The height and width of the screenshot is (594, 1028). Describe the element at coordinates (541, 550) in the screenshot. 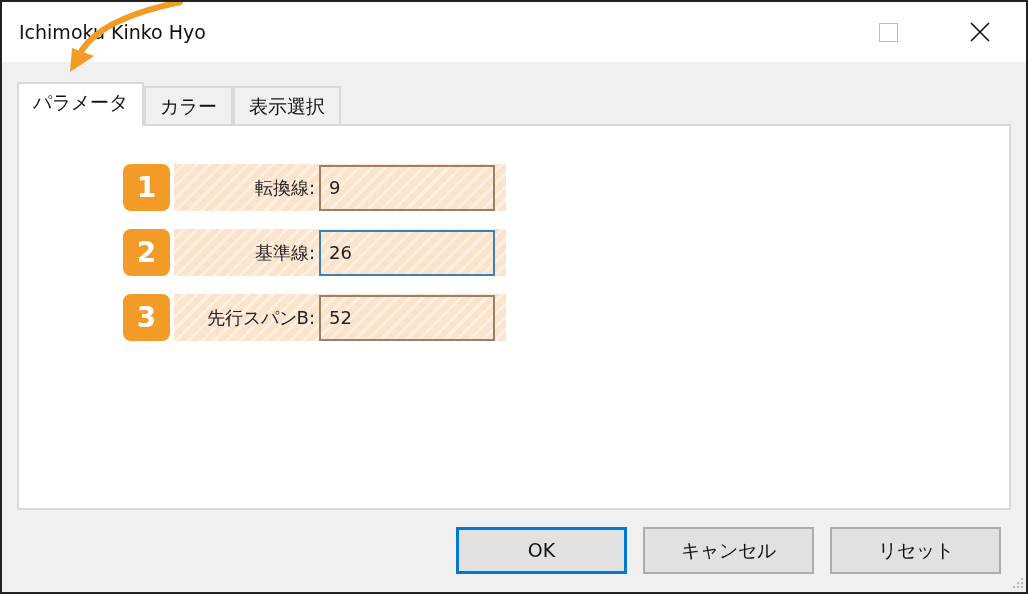

I see `dialog-button: OK` at that location.